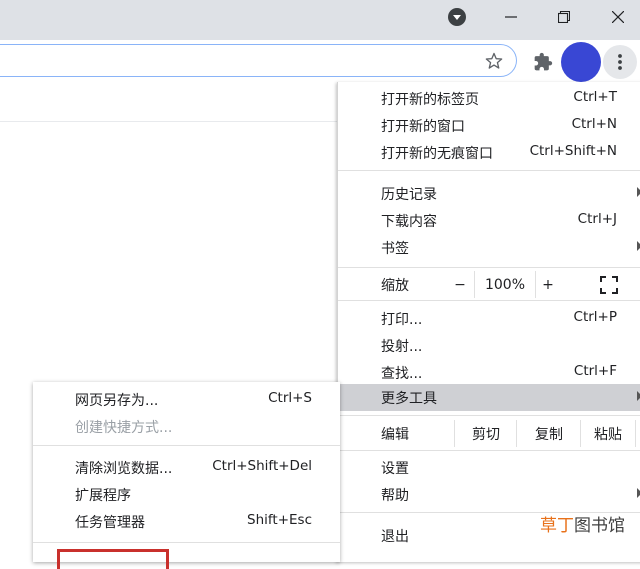  I want to click on menu-item-label: 设置, so click(395, 469).